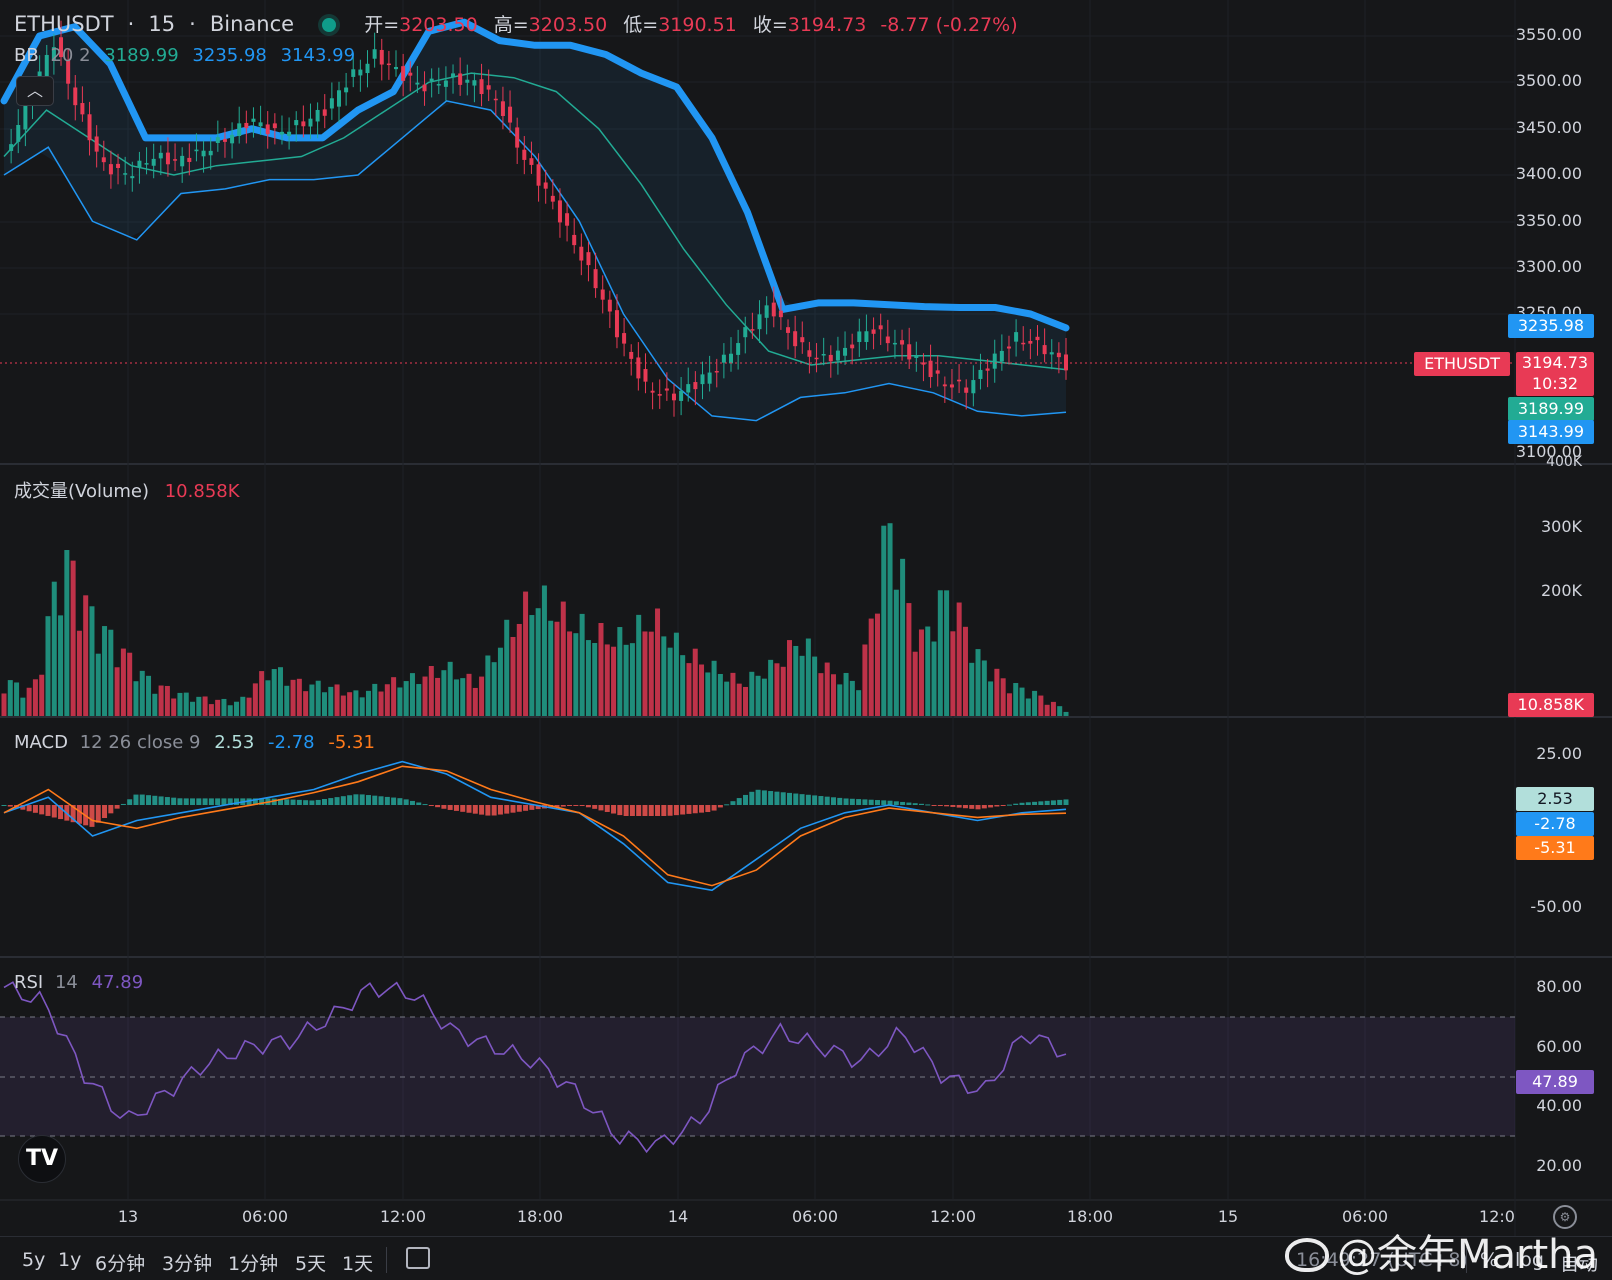 This screenshot has width=1612, height=1280. Describe the element at coordinates (329, 25) in the screenshot. I see `market-status-icon` at that location.